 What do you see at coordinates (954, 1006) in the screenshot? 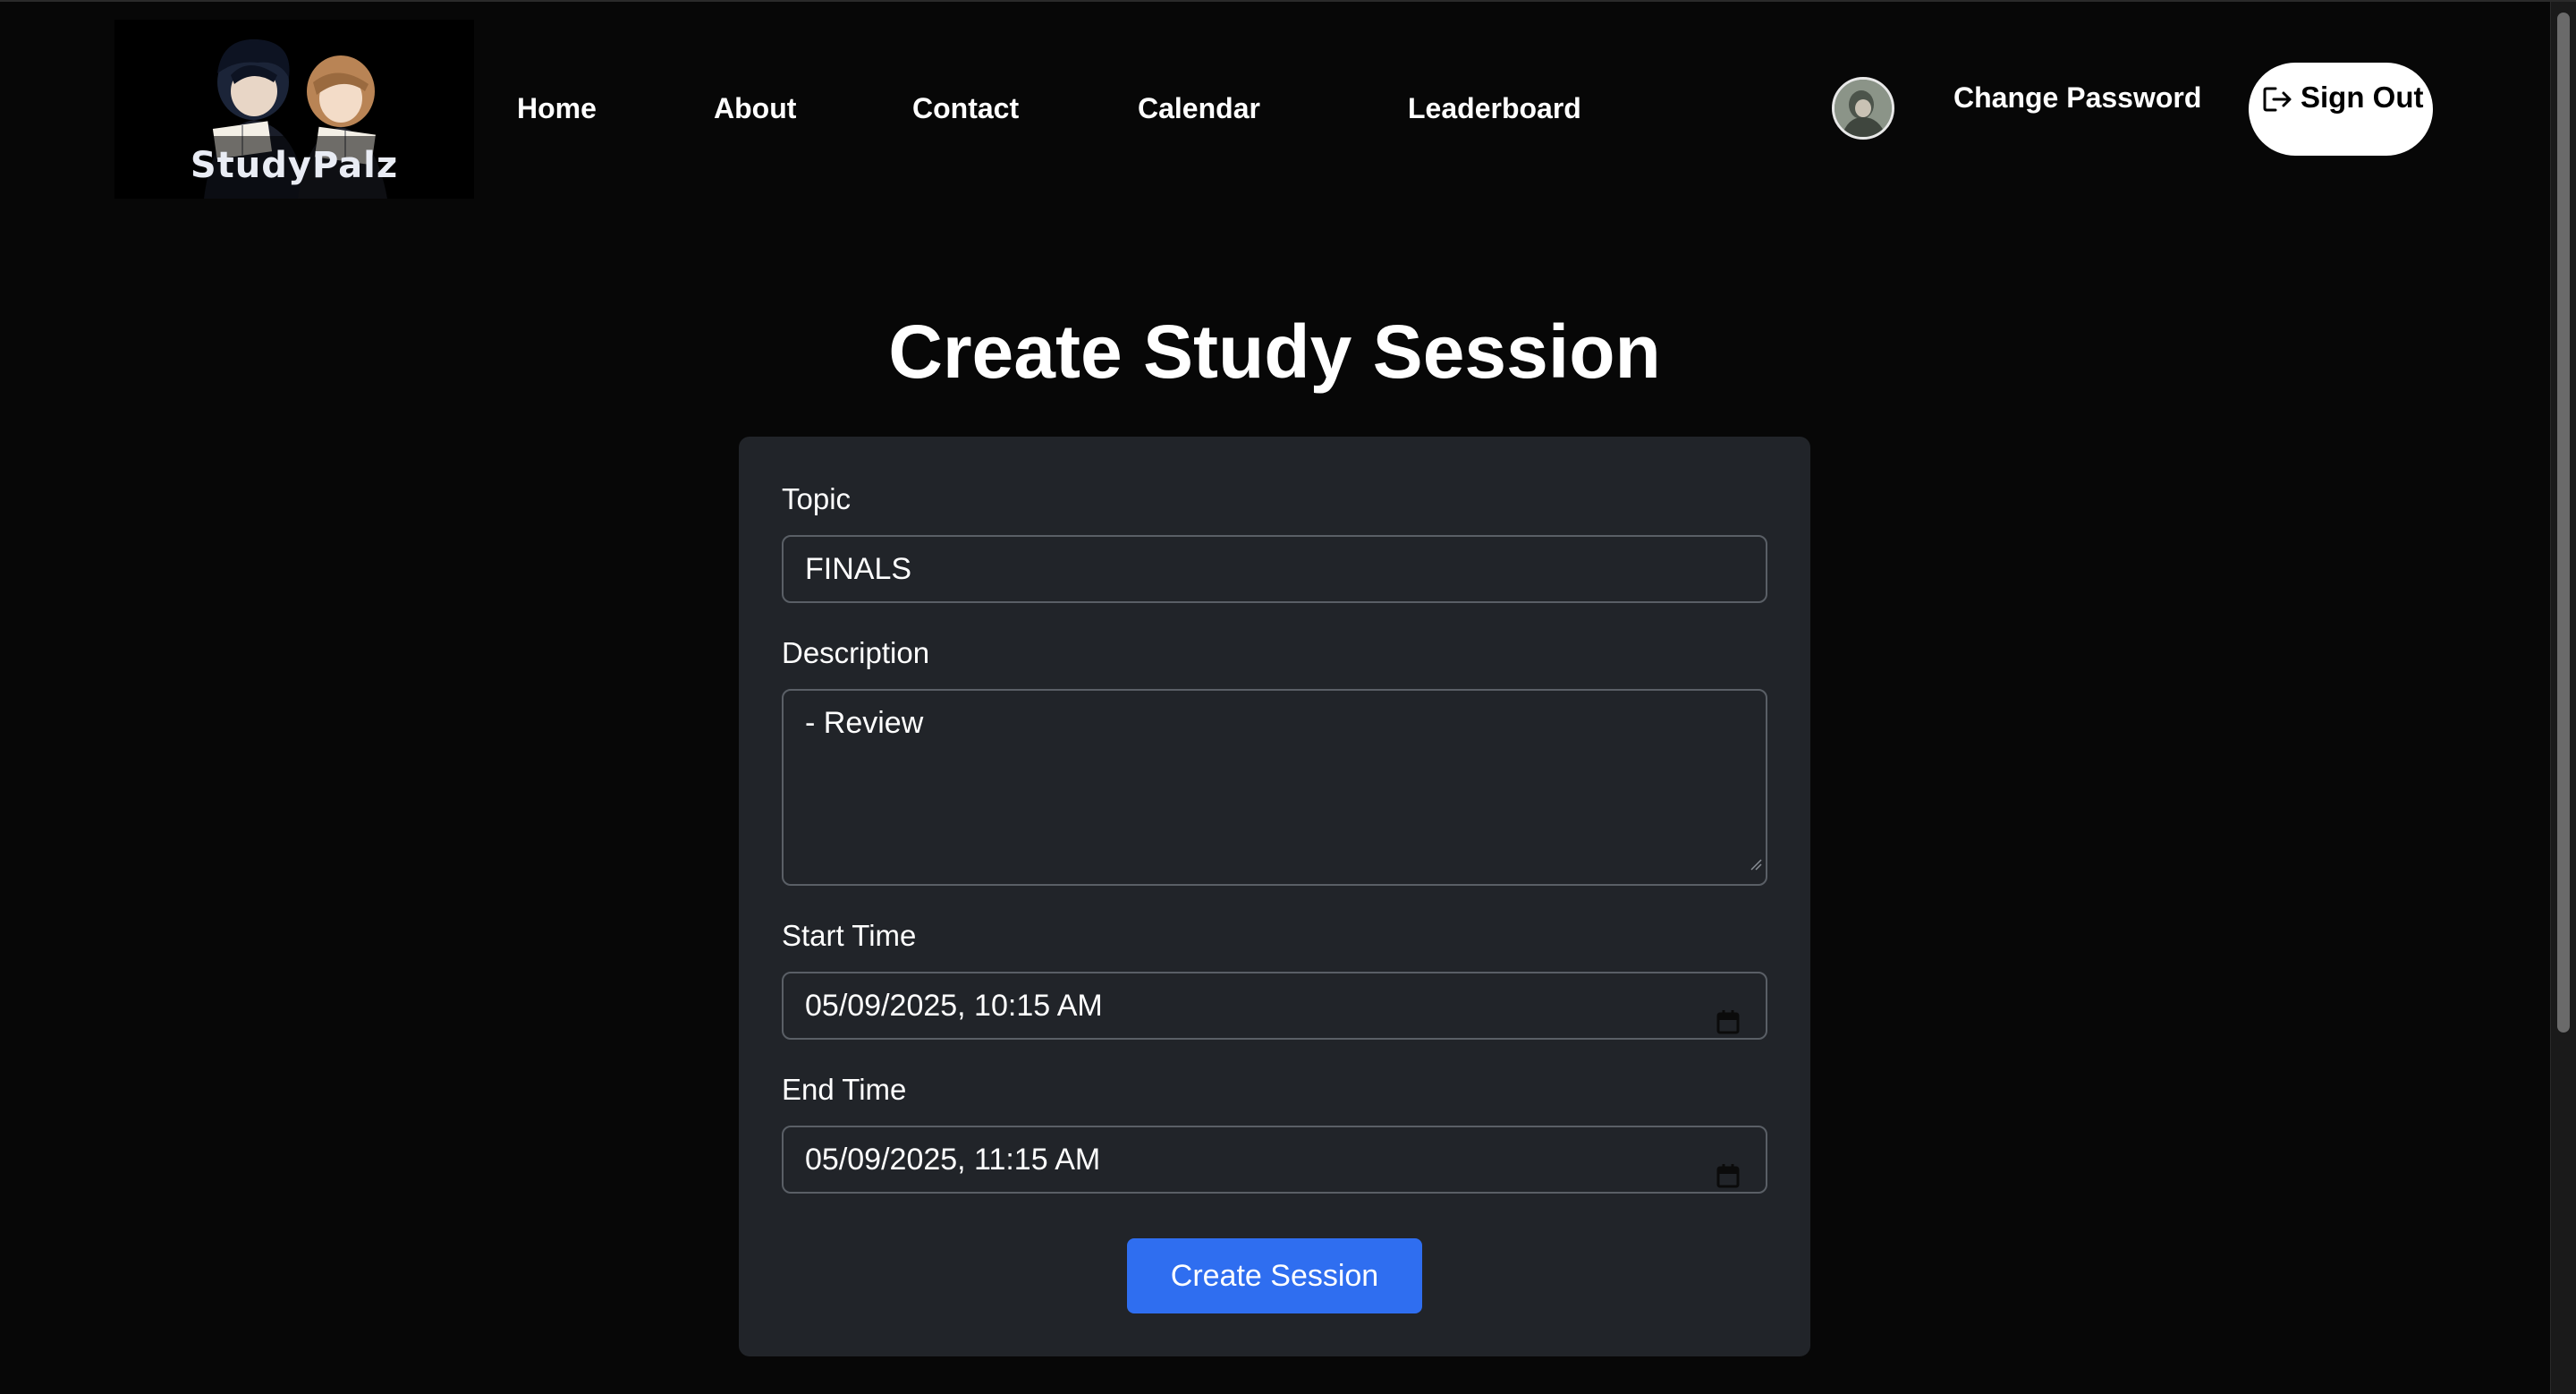
I see `start-time-value: 05/09/2025, 10:15 AM` at bounding box center [954, 1006].